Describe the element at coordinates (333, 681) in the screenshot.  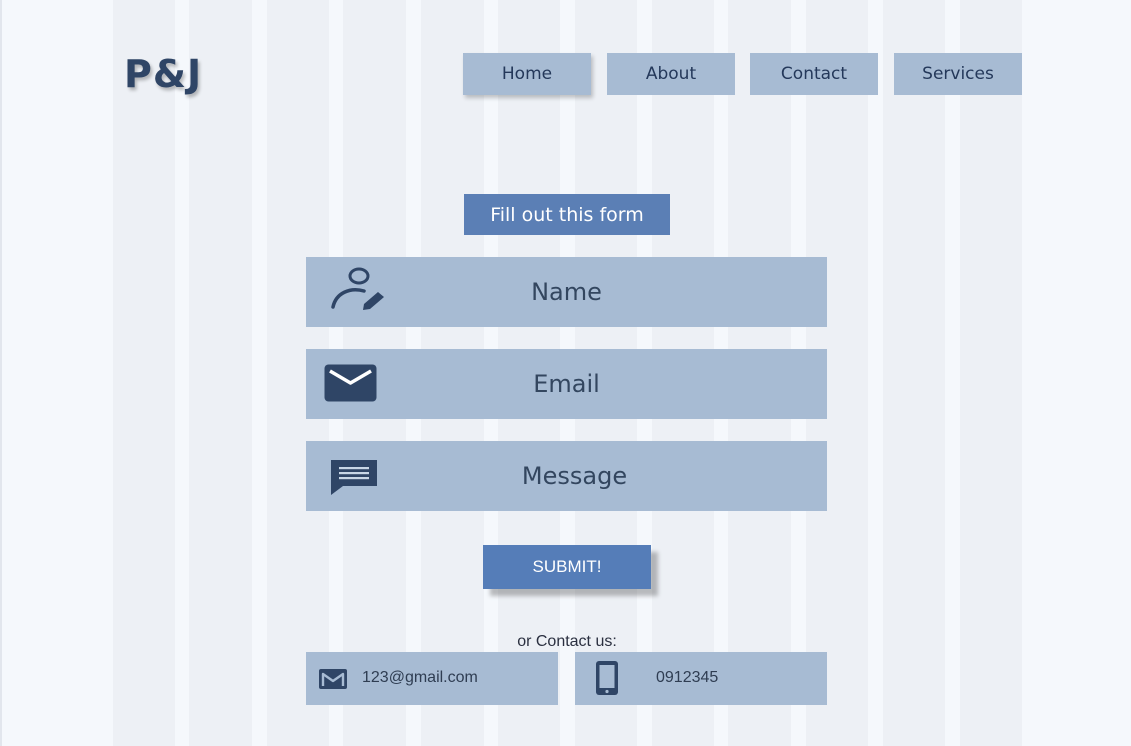
I see `mail-icon` at that location.